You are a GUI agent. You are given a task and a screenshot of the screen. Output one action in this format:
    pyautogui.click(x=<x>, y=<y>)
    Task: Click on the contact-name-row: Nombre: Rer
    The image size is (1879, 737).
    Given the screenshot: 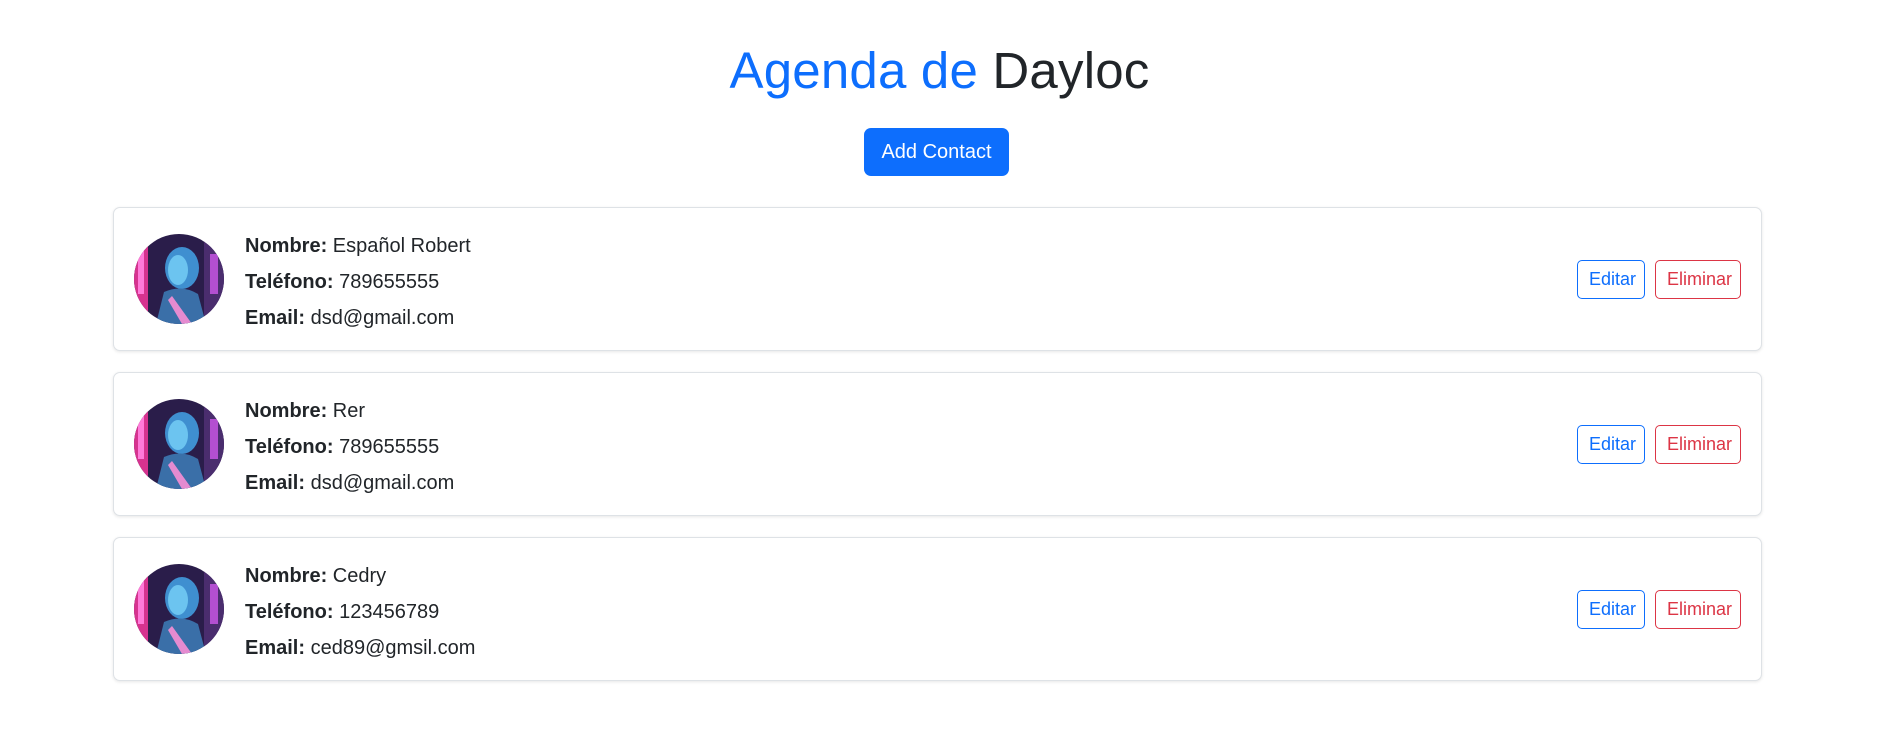 What is the action you would take?
    pyautogui.click(x=349, y=411)
    